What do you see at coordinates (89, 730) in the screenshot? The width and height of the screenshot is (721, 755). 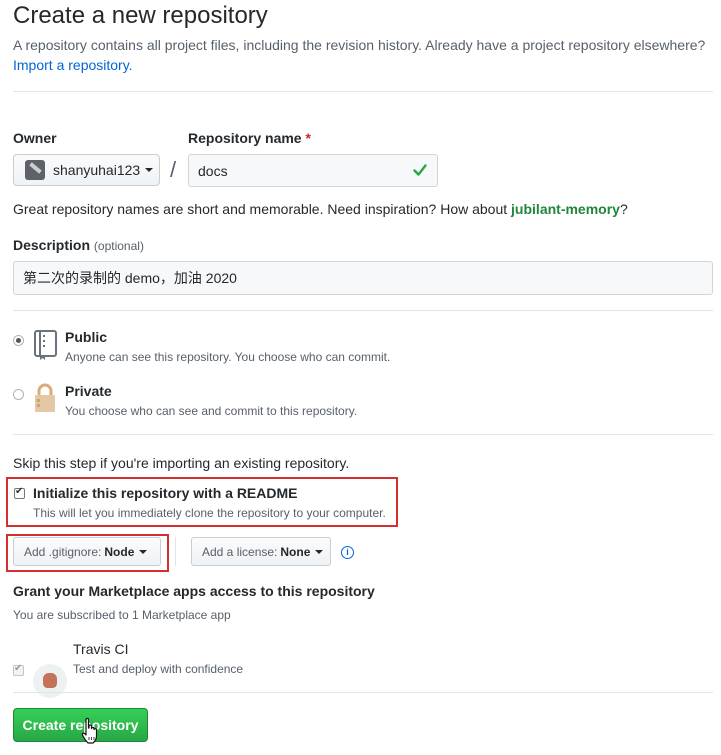 I see `hand-pointer-cursor-icon` at bounding box center [89, 730].